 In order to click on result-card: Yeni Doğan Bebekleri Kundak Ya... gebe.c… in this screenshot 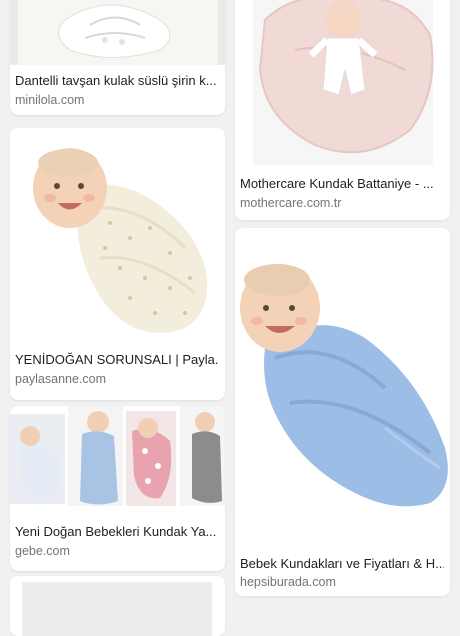, I will do `click(117, 488)`.